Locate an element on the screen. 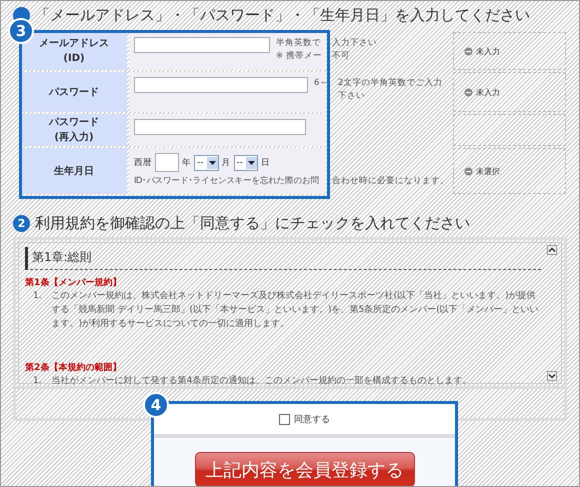 The image size is (580, 487). chapter-heading: 第1章:総則 is located at coordinates (283, 258).